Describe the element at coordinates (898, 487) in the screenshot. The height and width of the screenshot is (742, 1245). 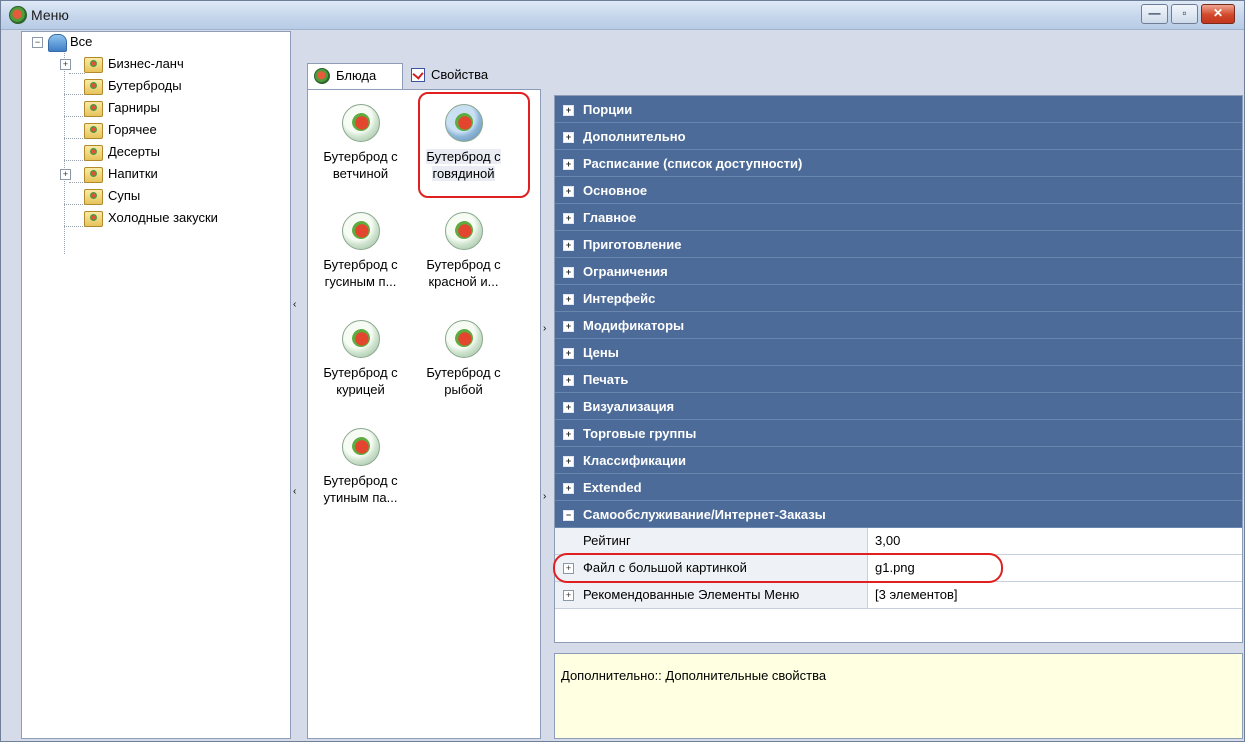
I see `category-extended: + Extended` at that location.